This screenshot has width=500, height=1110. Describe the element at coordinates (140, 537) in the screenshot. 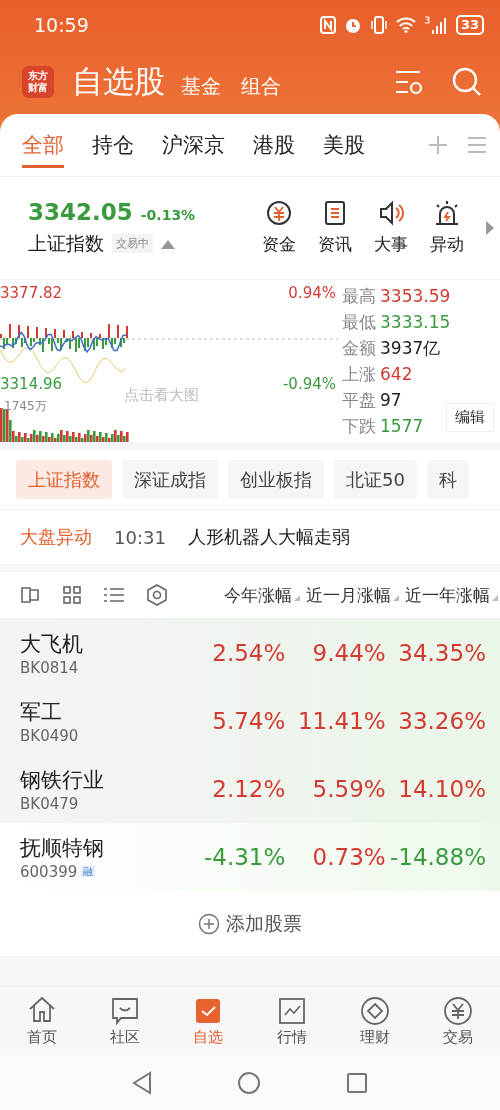

I see `alert-time: 10:31` at that location.